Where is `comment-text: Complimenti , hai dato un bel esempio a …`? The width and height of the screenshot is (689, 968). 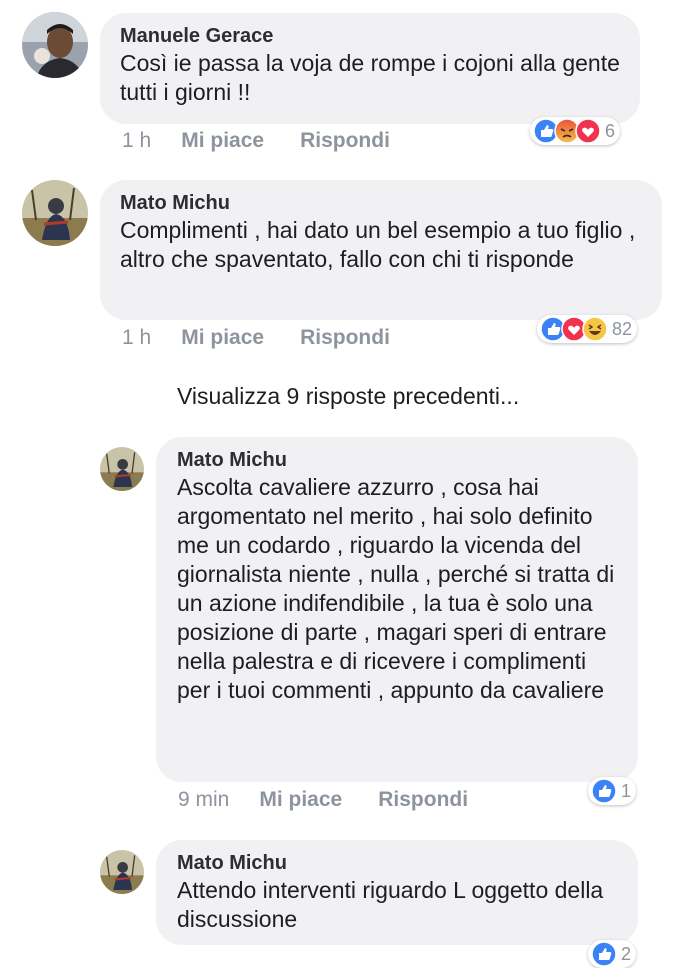
comment-text: Complimenti , hai dato un bel esempio a … is located at coordinates (378, 244).